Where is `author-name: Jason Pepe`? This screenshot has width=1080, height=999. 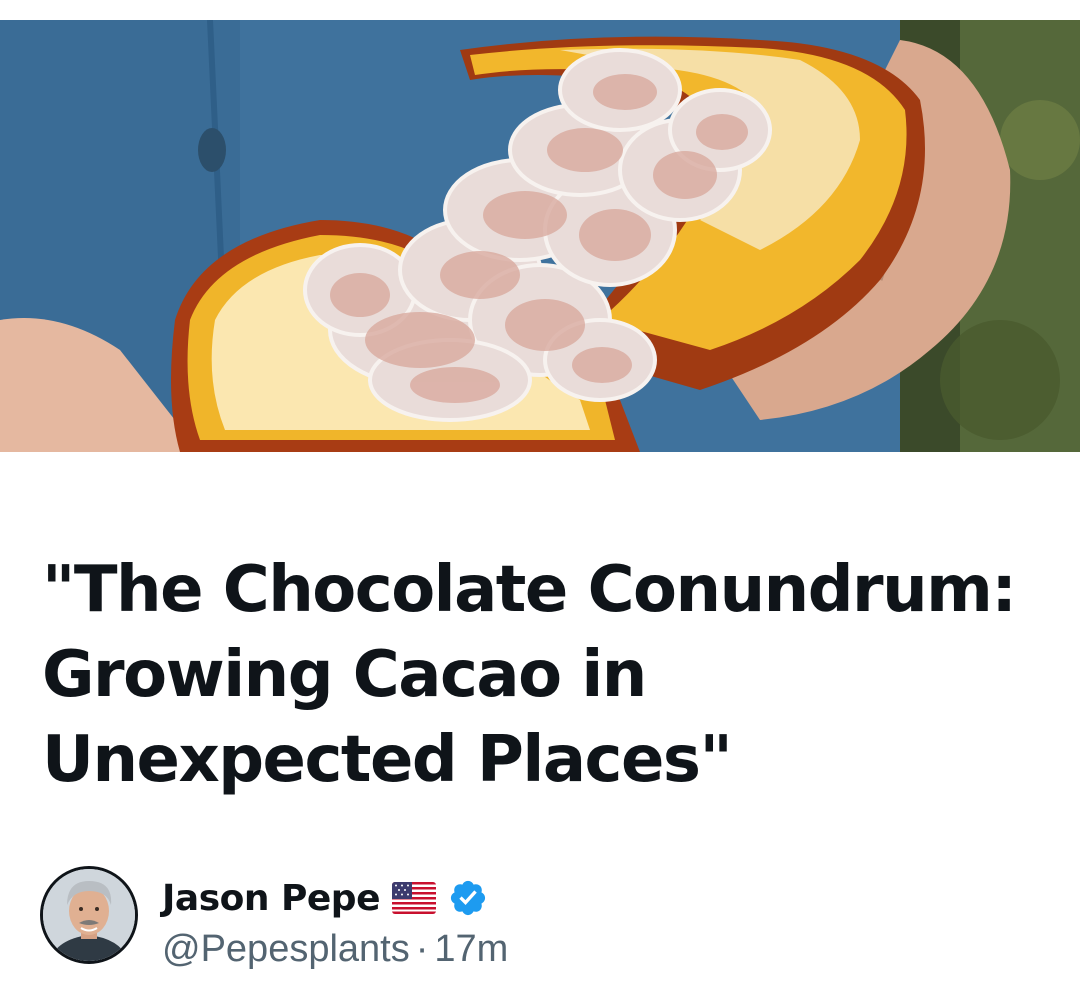 author-name: Jason Pepe is located at coordinates (271, 898).